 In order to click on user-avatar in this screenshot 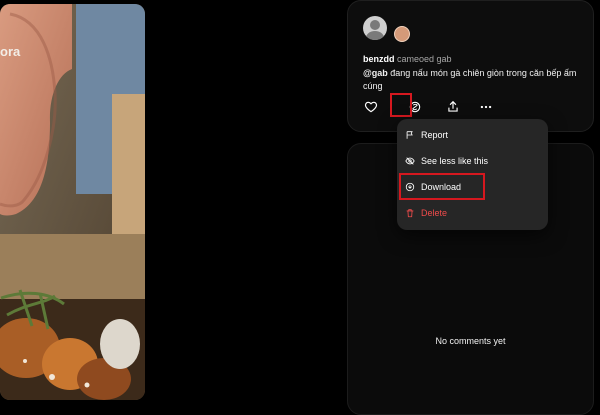, I will do `click(375, 28)`.